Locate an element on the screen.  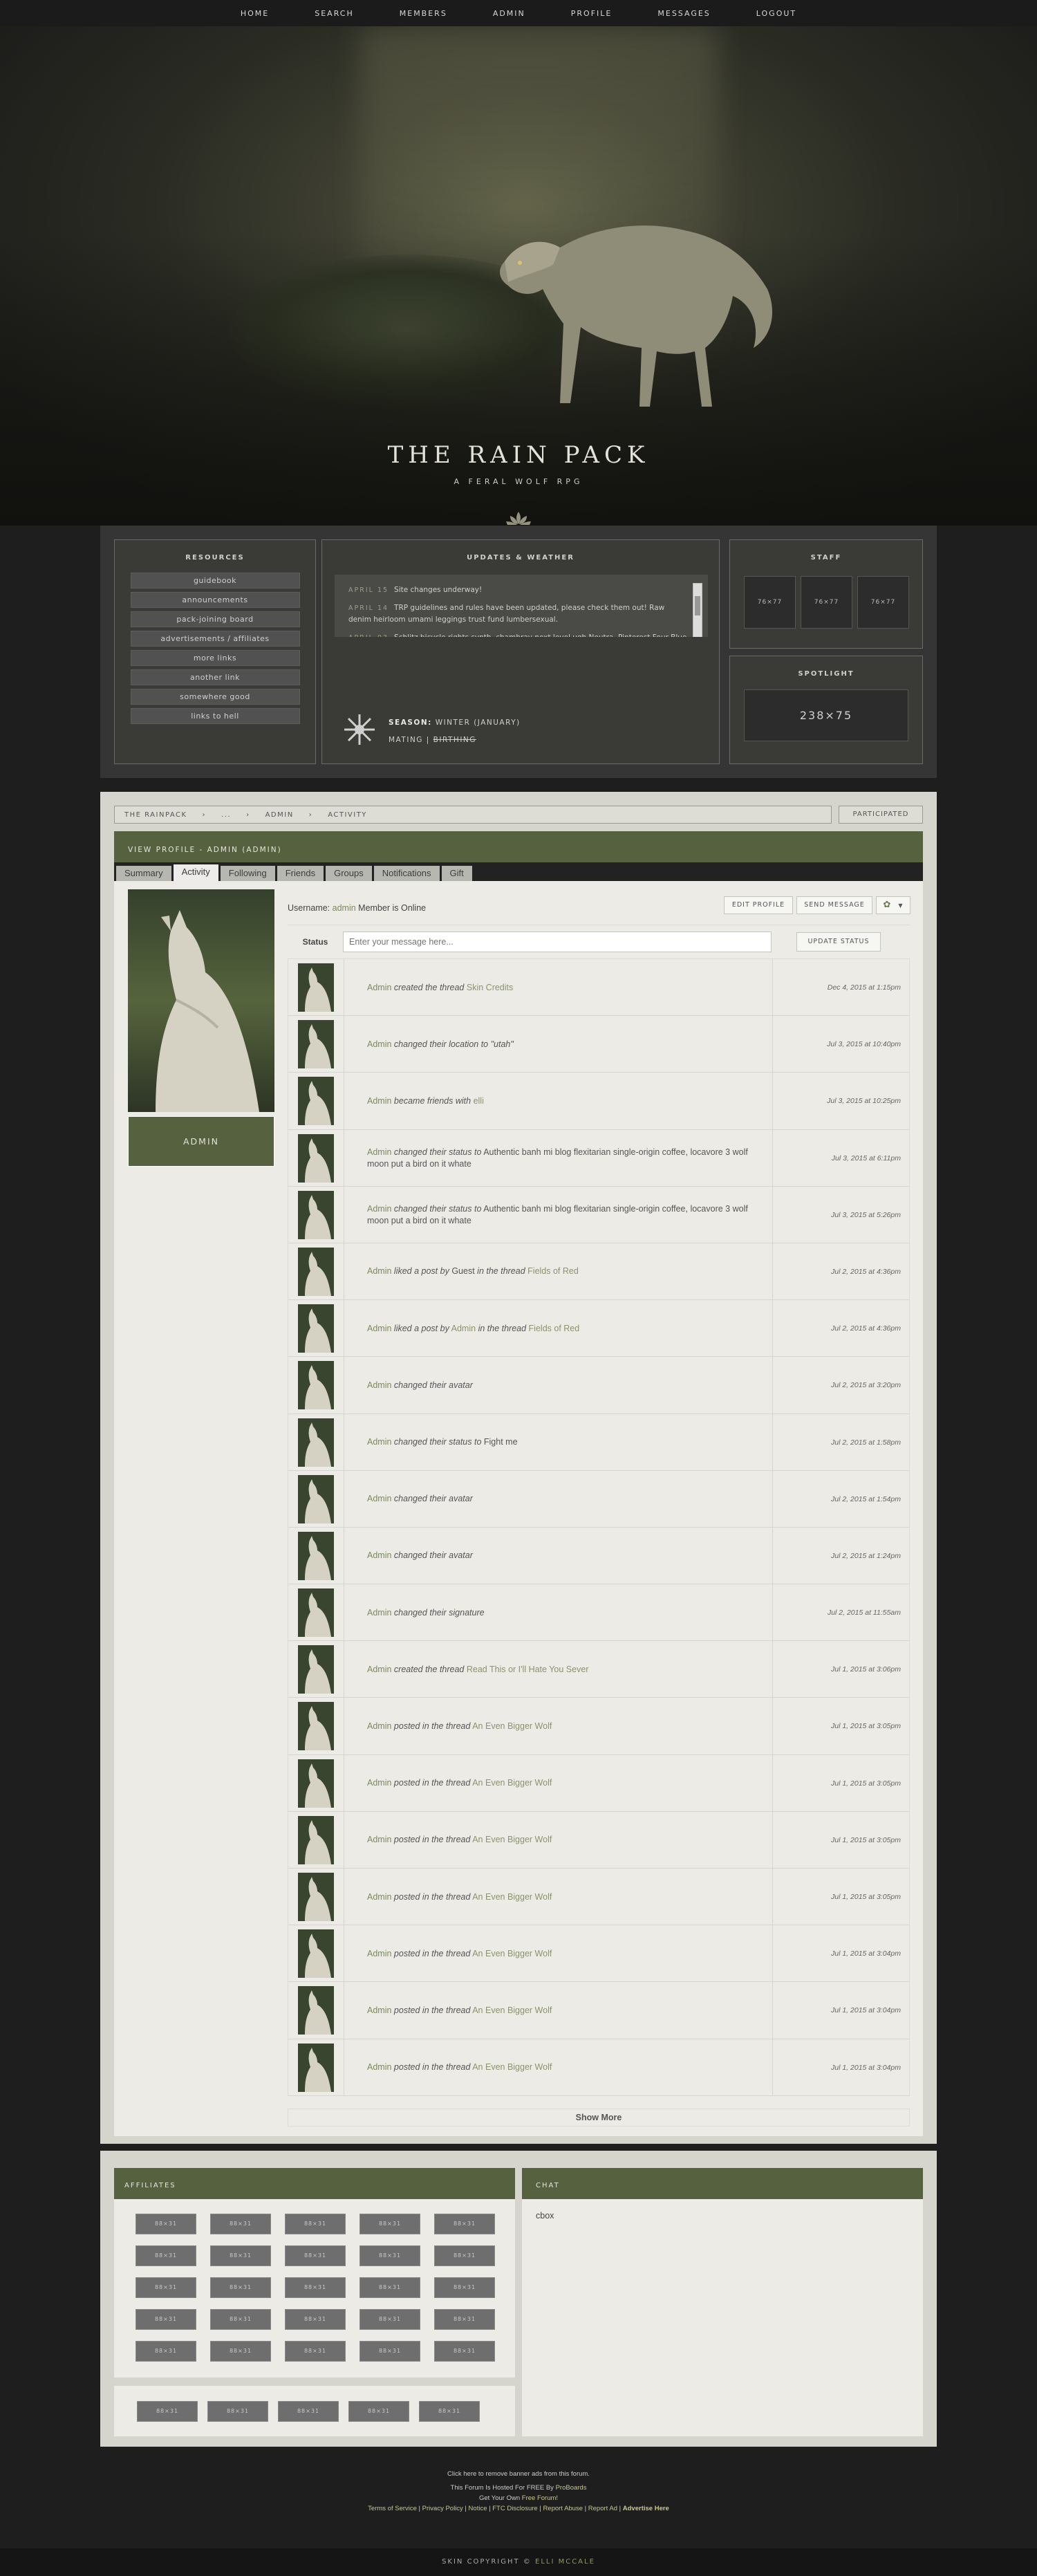
footer-link: Notice is located at coordinates (478, 2509).